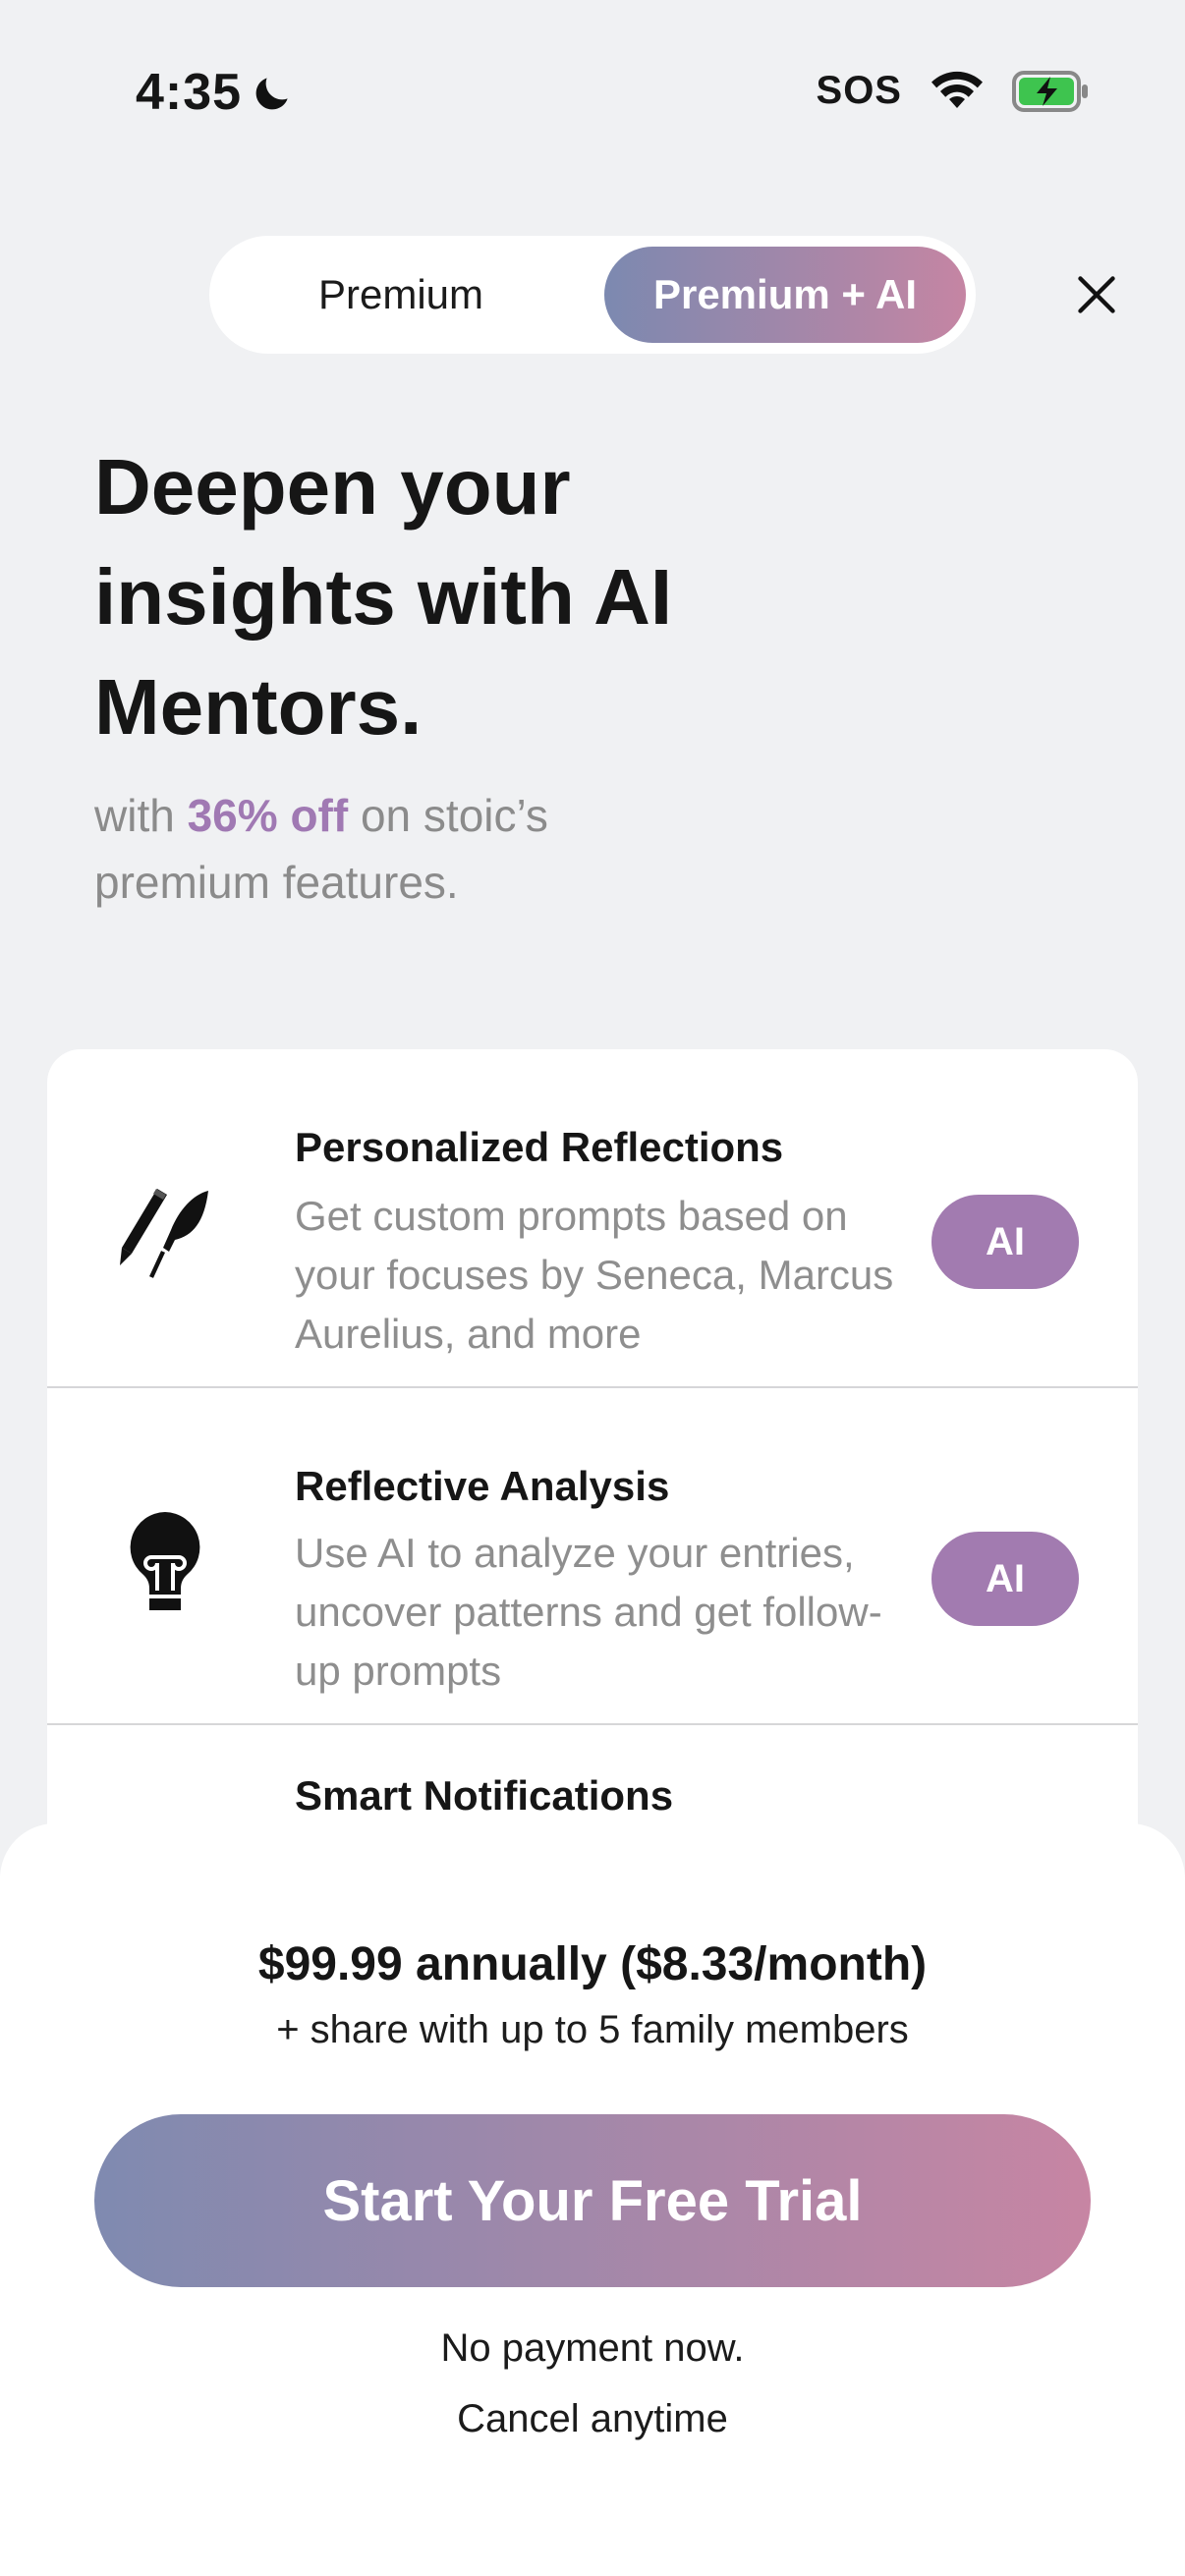 The width and height of the screenshot is (1185, 2576). Describe the element at coordinates (592, 1964) in the screenshot. I see `price-text: $99.99 annually ($8.33/month)` at that location.